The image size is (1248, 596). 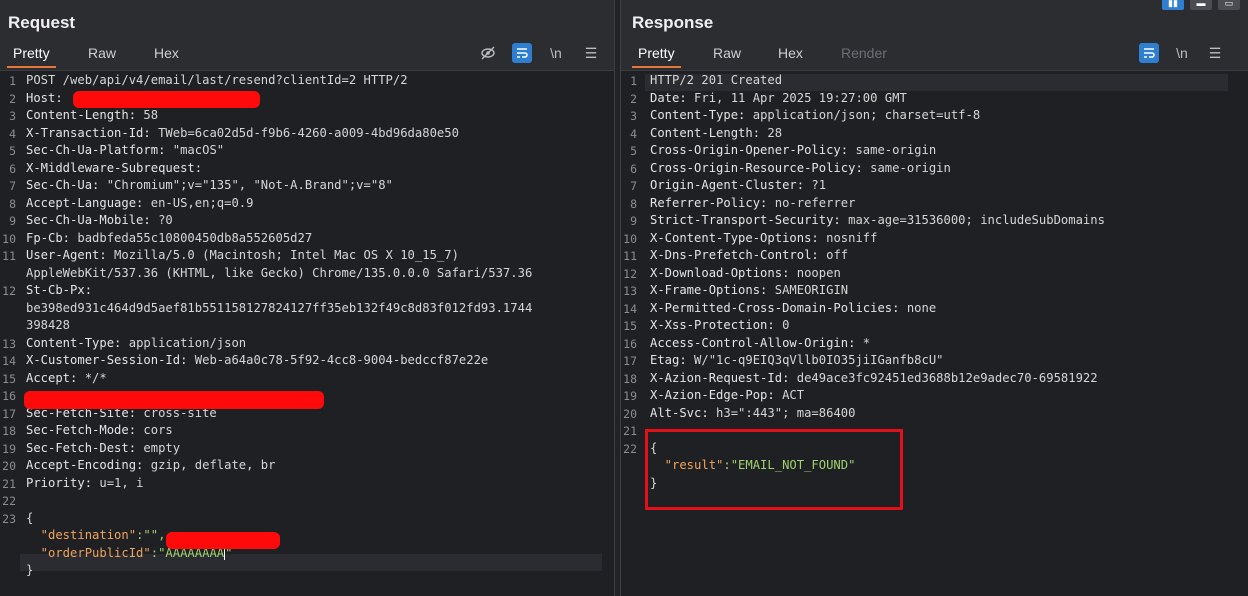 What do you see at coordinates (738, 185) in the screenshot?
I see `code-line: Origin-Agent-Cluster: ?1` at bounding box center [738, 185].